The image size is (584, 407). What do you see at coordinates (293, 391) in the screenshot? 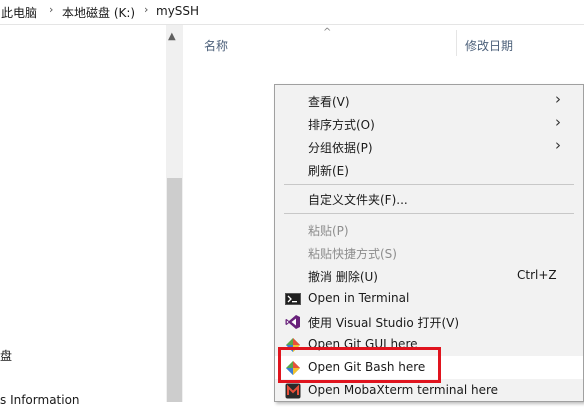
I see `mobaxterm-icon` at bounding box center [293, 391].